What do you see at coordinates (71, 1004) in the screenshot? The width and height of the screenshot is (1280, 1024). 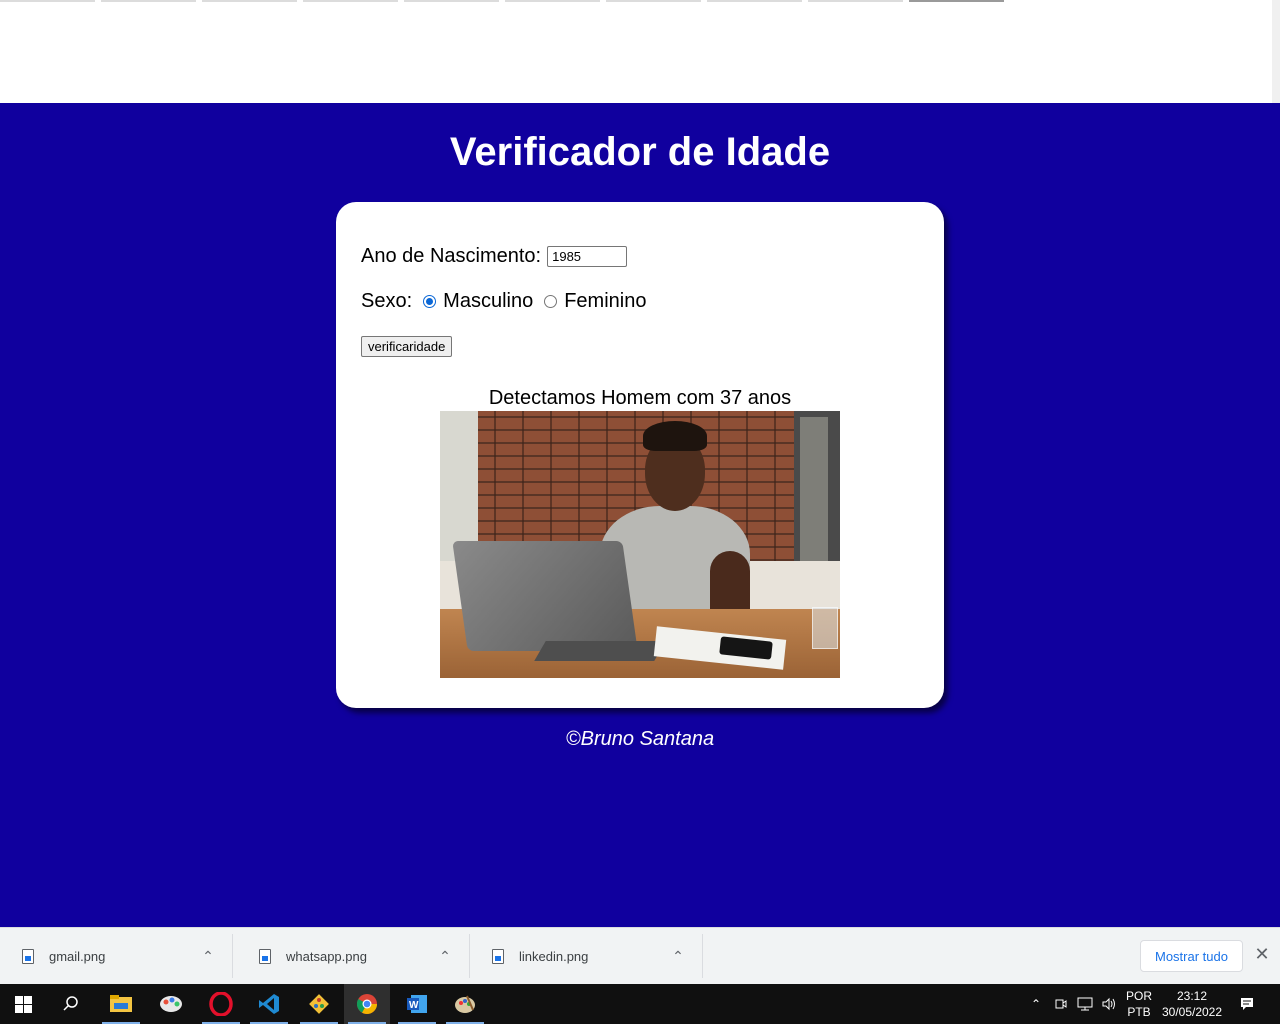 I see `search-icon` at bounding box center [71, 1004].